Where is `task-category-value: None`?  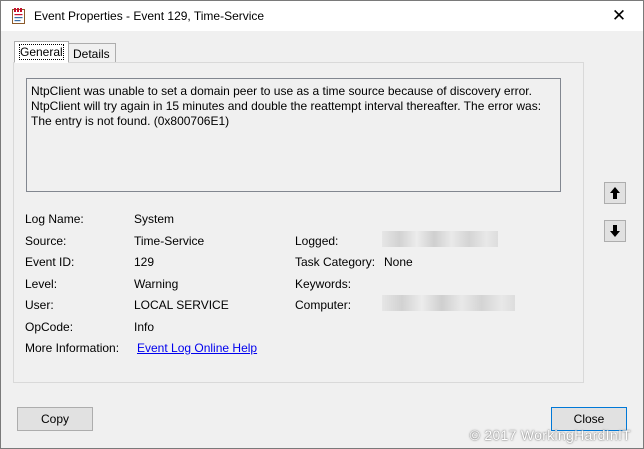
task-category-value: None is located at coordinates (398, 262).